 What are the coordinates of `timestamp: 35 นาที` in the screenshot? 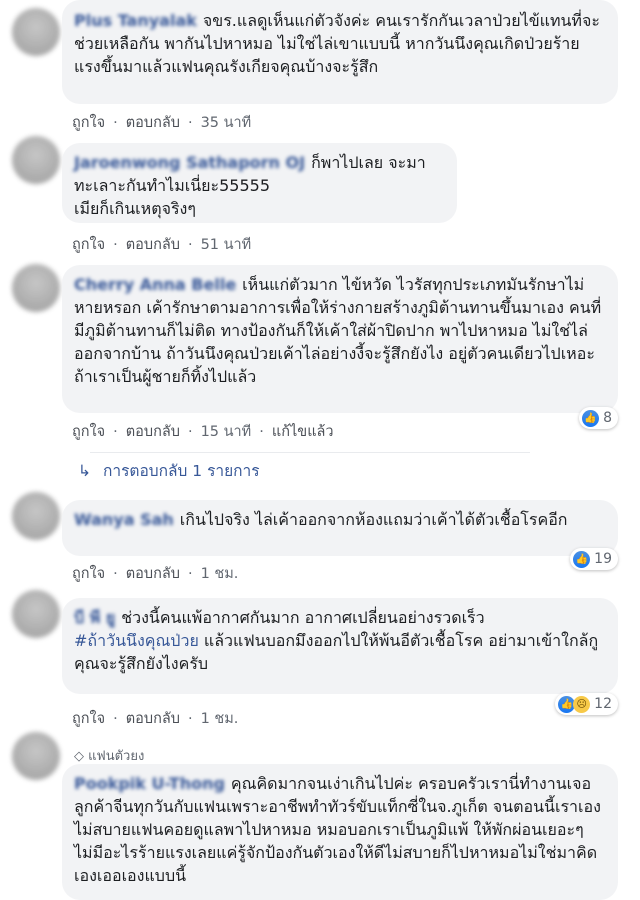 It's located at (226, 122).